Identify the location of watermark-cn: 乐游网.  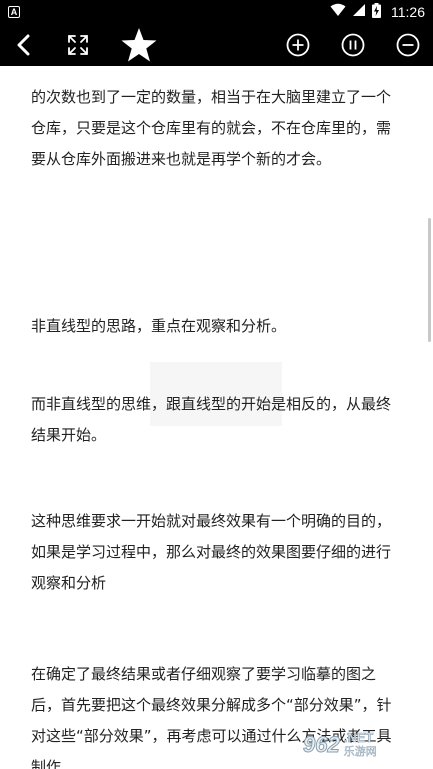
(360, 751).